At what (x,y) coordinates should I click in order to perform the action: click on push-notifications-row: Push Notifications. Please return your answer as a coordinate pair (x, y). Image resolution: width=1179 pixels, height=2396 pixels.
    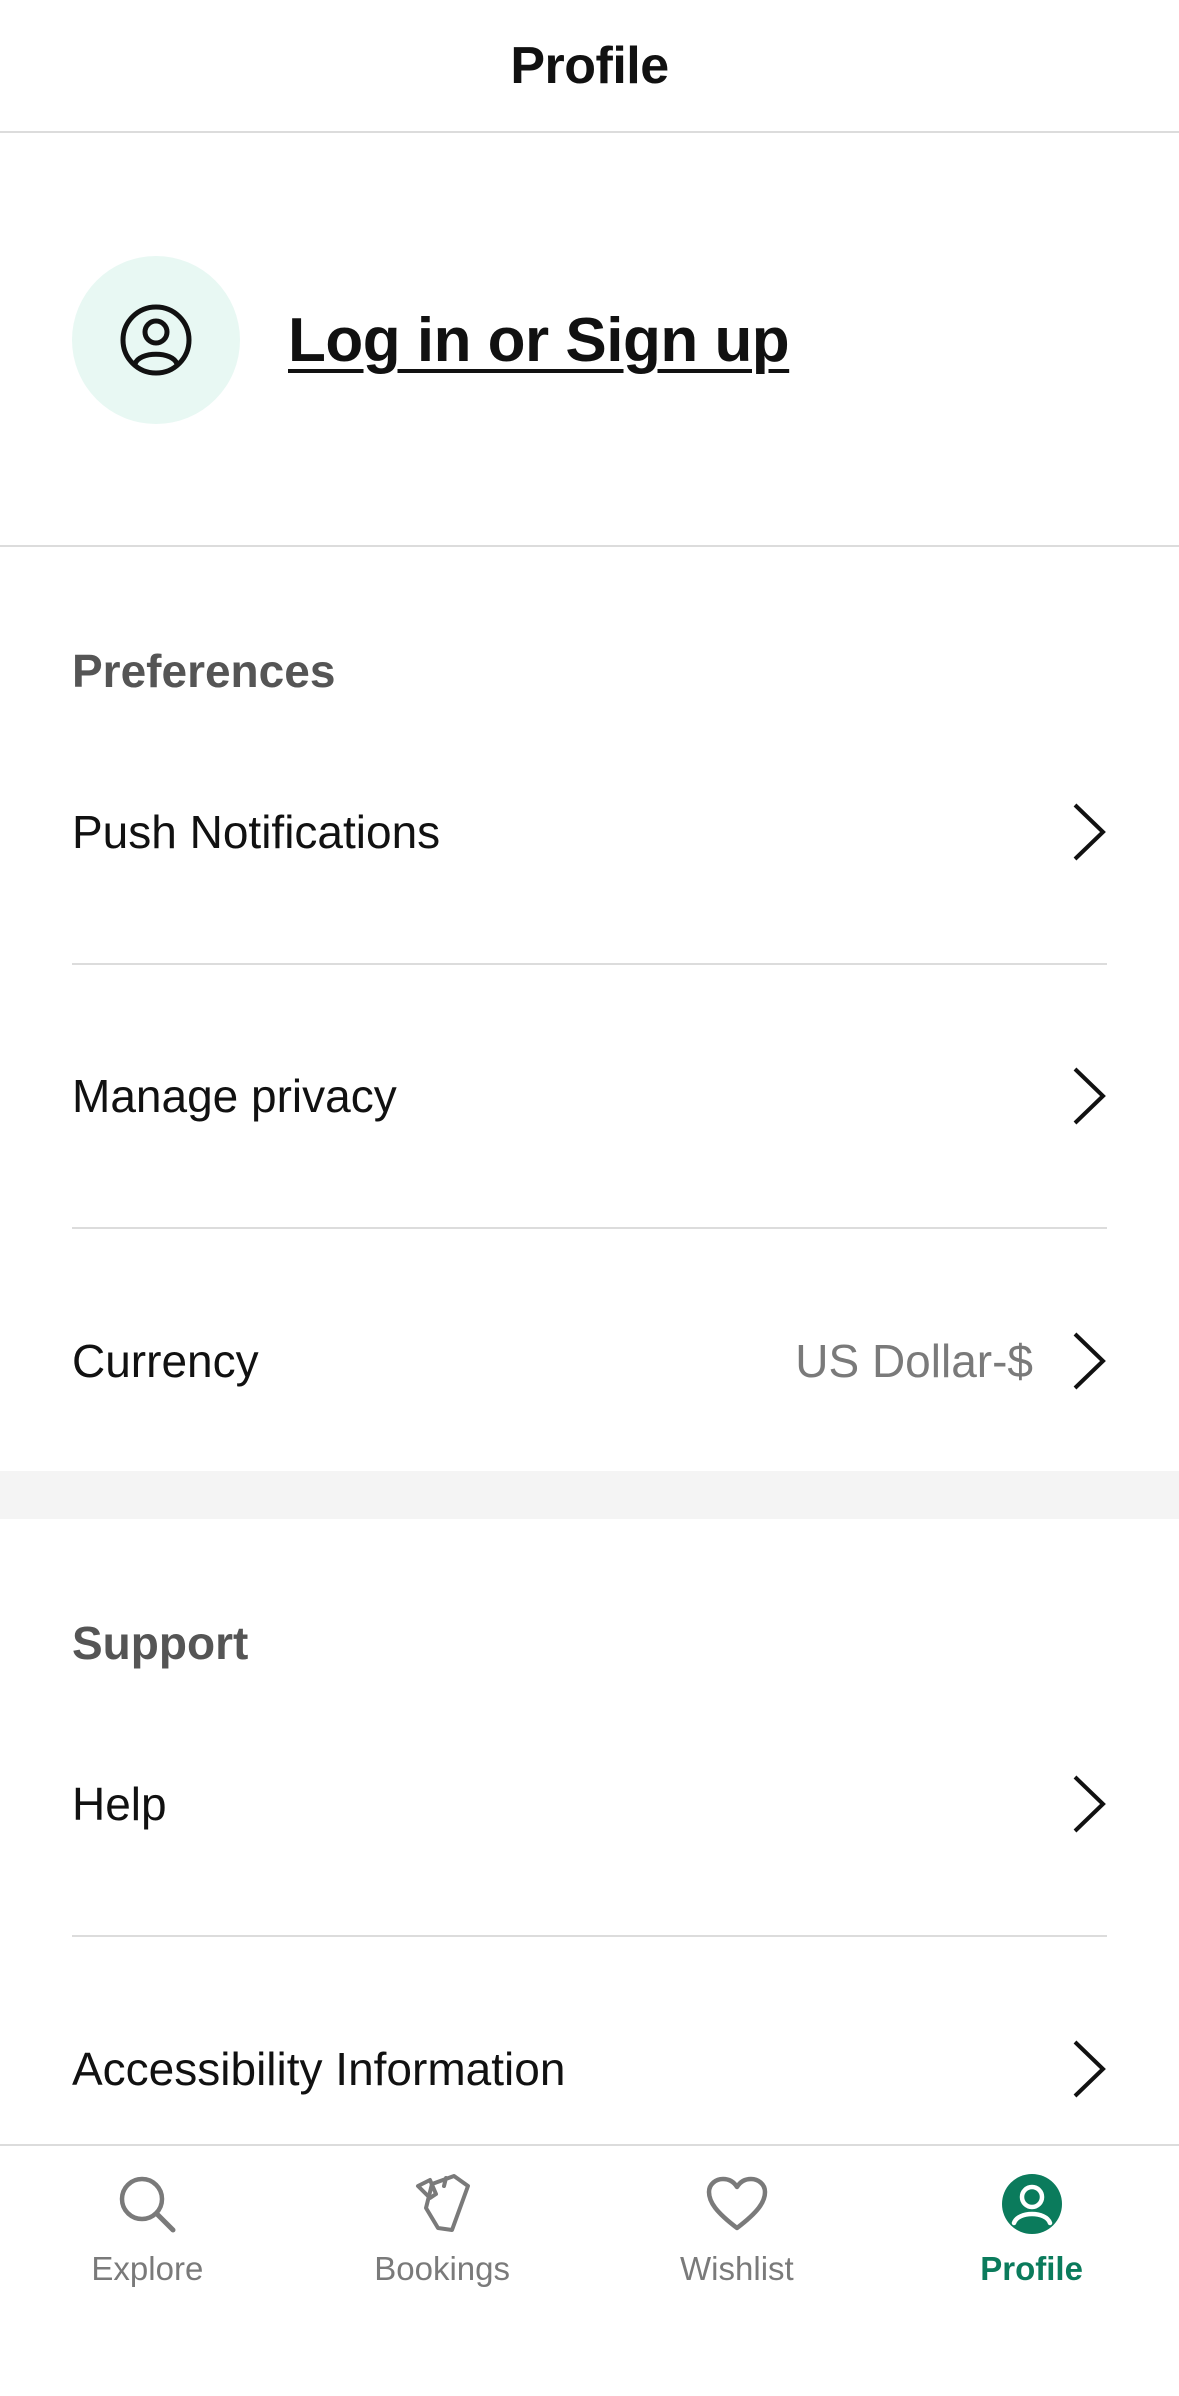
    Looking at the image, I should click on (589, 833).